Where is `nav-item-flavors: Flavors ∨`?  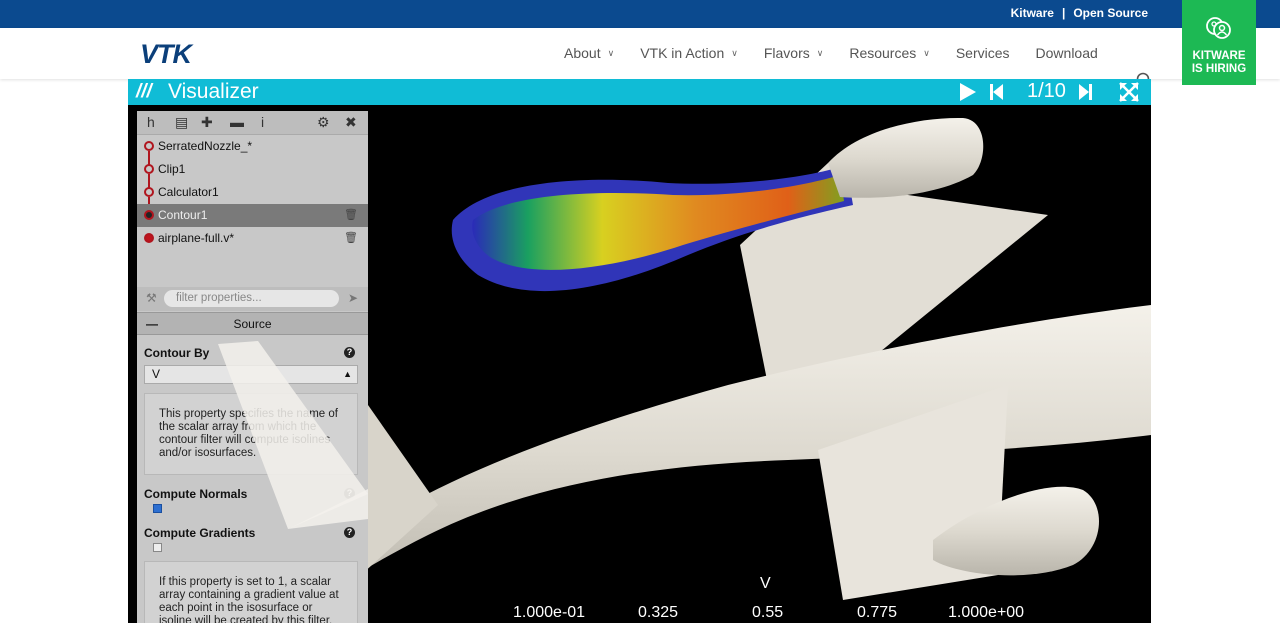
nav-item-flavors: Flavors ∨ is located at coordinates (794, 53).